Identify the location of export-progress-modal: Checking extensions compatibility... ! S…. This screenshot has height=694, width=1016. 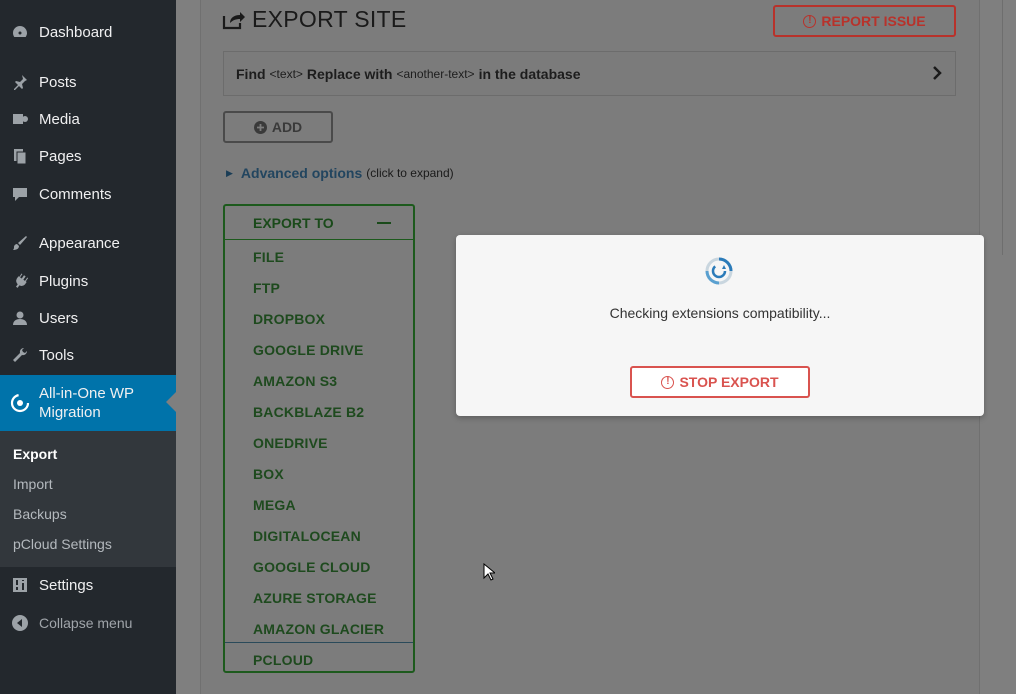
(720, 325).